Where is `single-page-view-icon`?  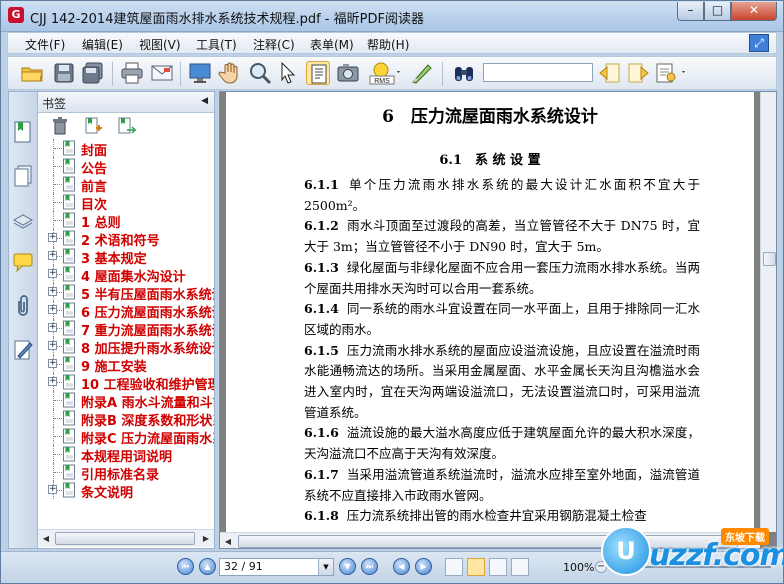
single-page-view-icon is located at coordinates (454, 567).